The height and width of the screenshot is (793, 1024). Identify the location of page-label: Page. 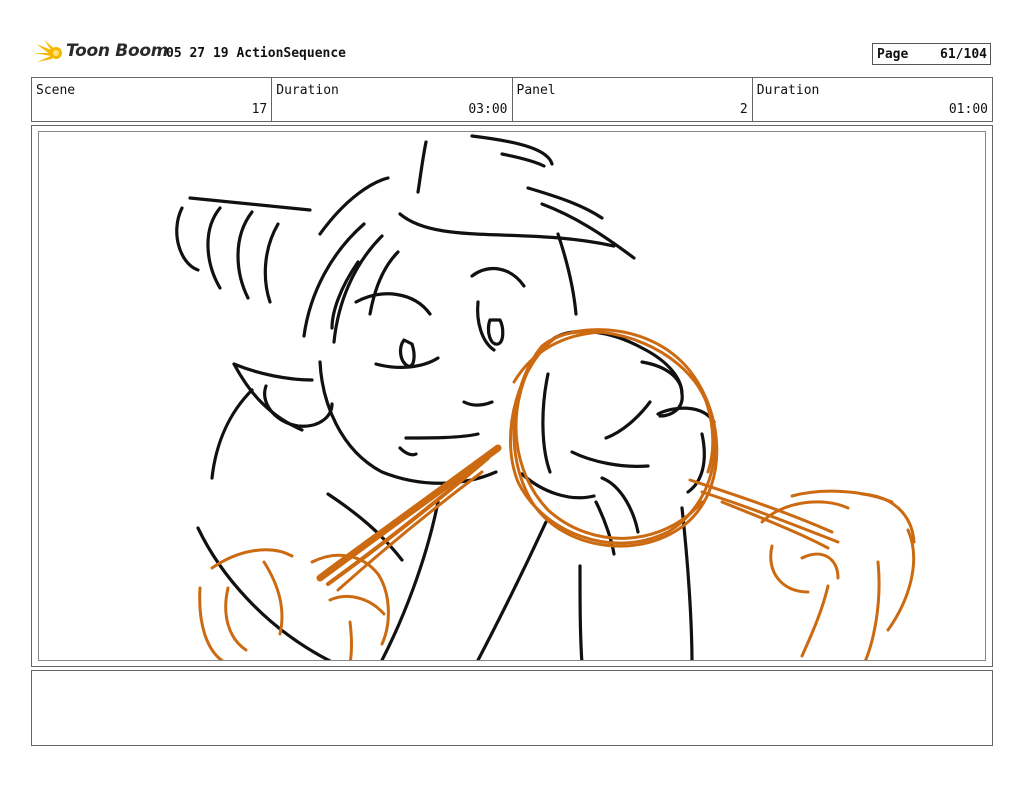
(893, 54).